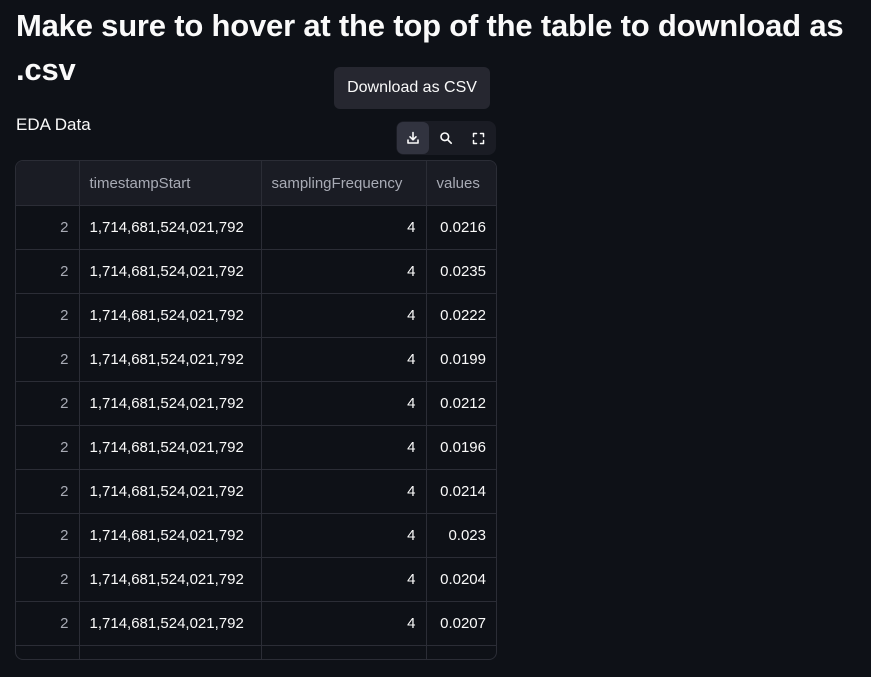  What do you see at coordinates (461, 315) in the screenshot?
I see `value-cell: 0.0222` at bounding box center [461, 315].